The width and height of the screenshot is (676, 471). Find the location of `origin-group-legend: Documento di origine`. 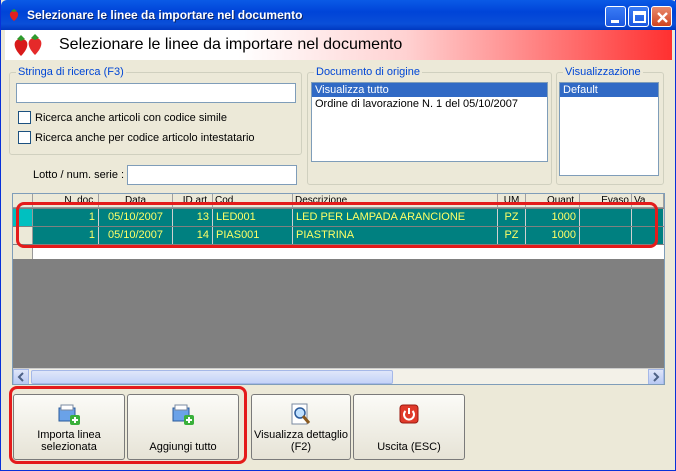

origin-group-legend: Documento di origine is located at coordinates (368, 72).